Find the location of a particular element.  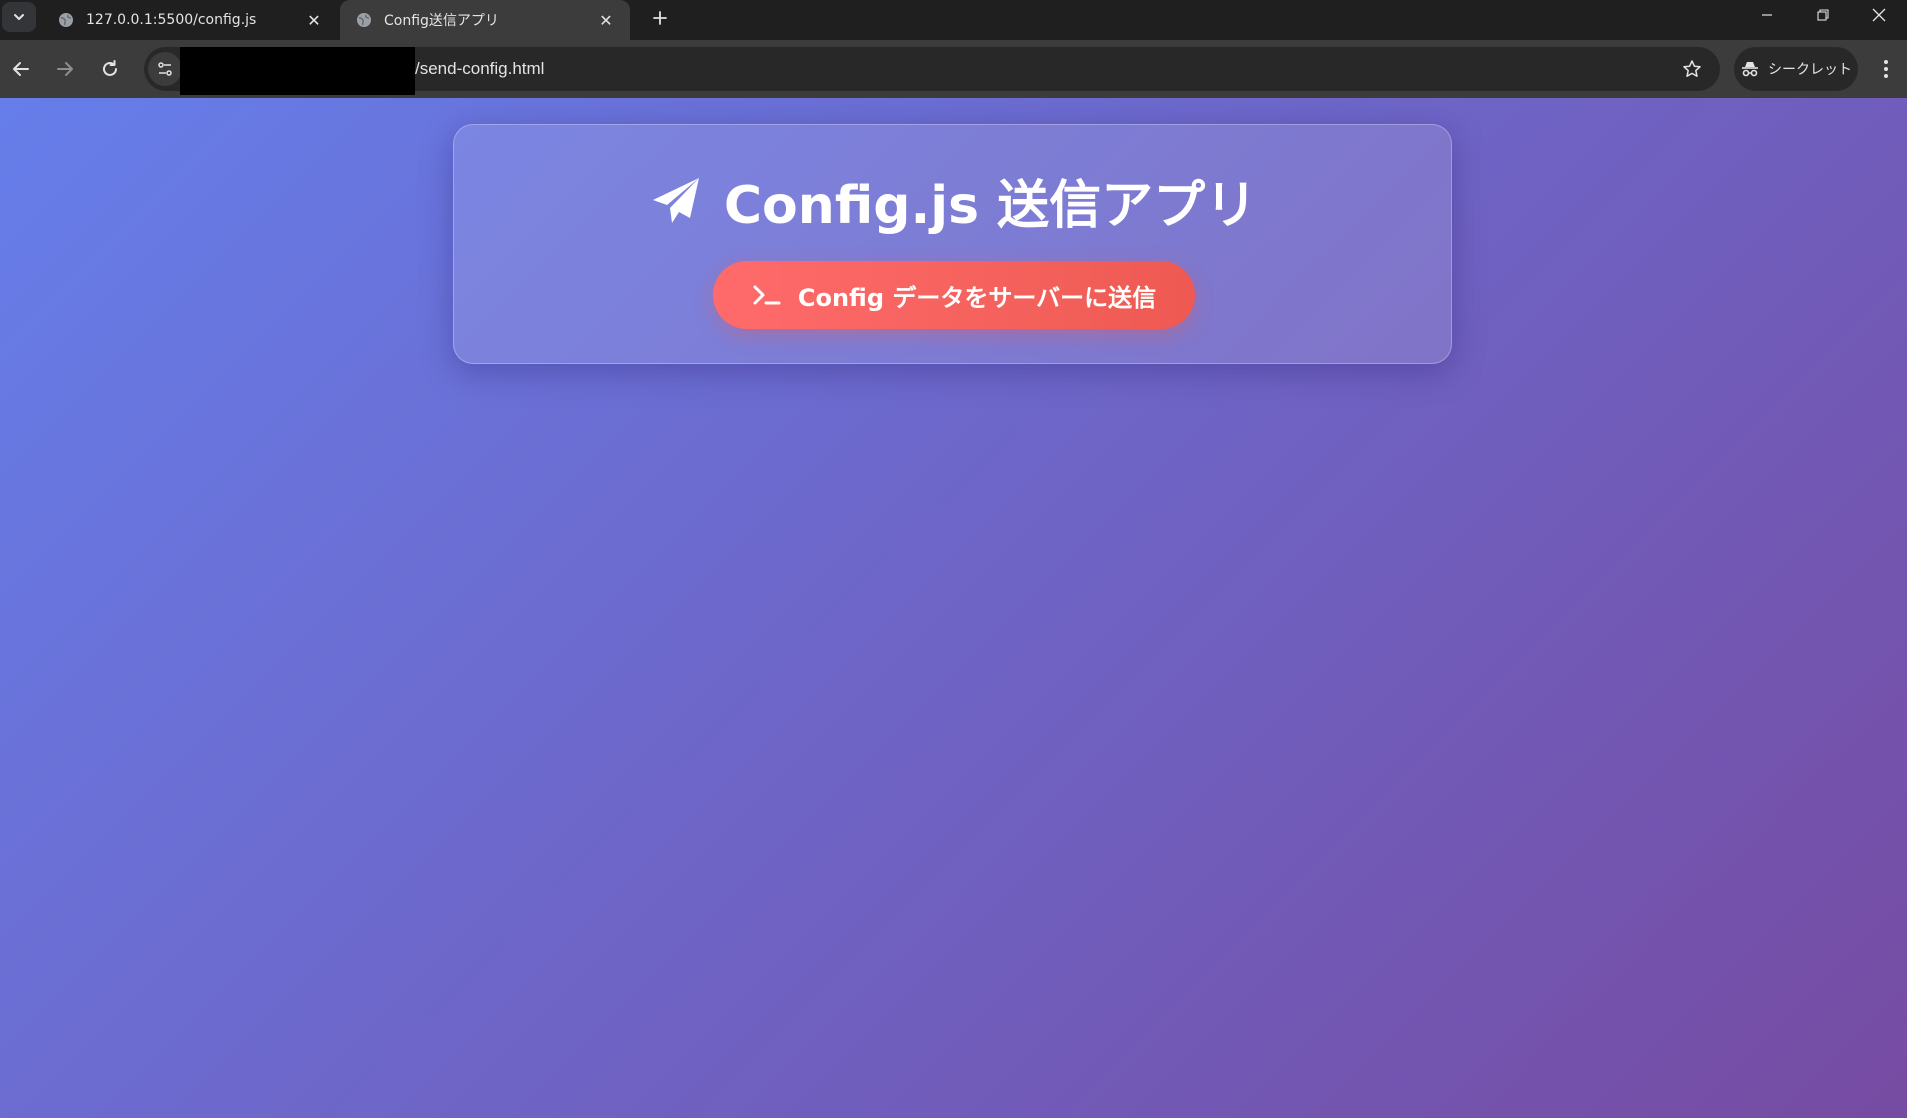

minimize-icon is located at coordinates (1767, 15).